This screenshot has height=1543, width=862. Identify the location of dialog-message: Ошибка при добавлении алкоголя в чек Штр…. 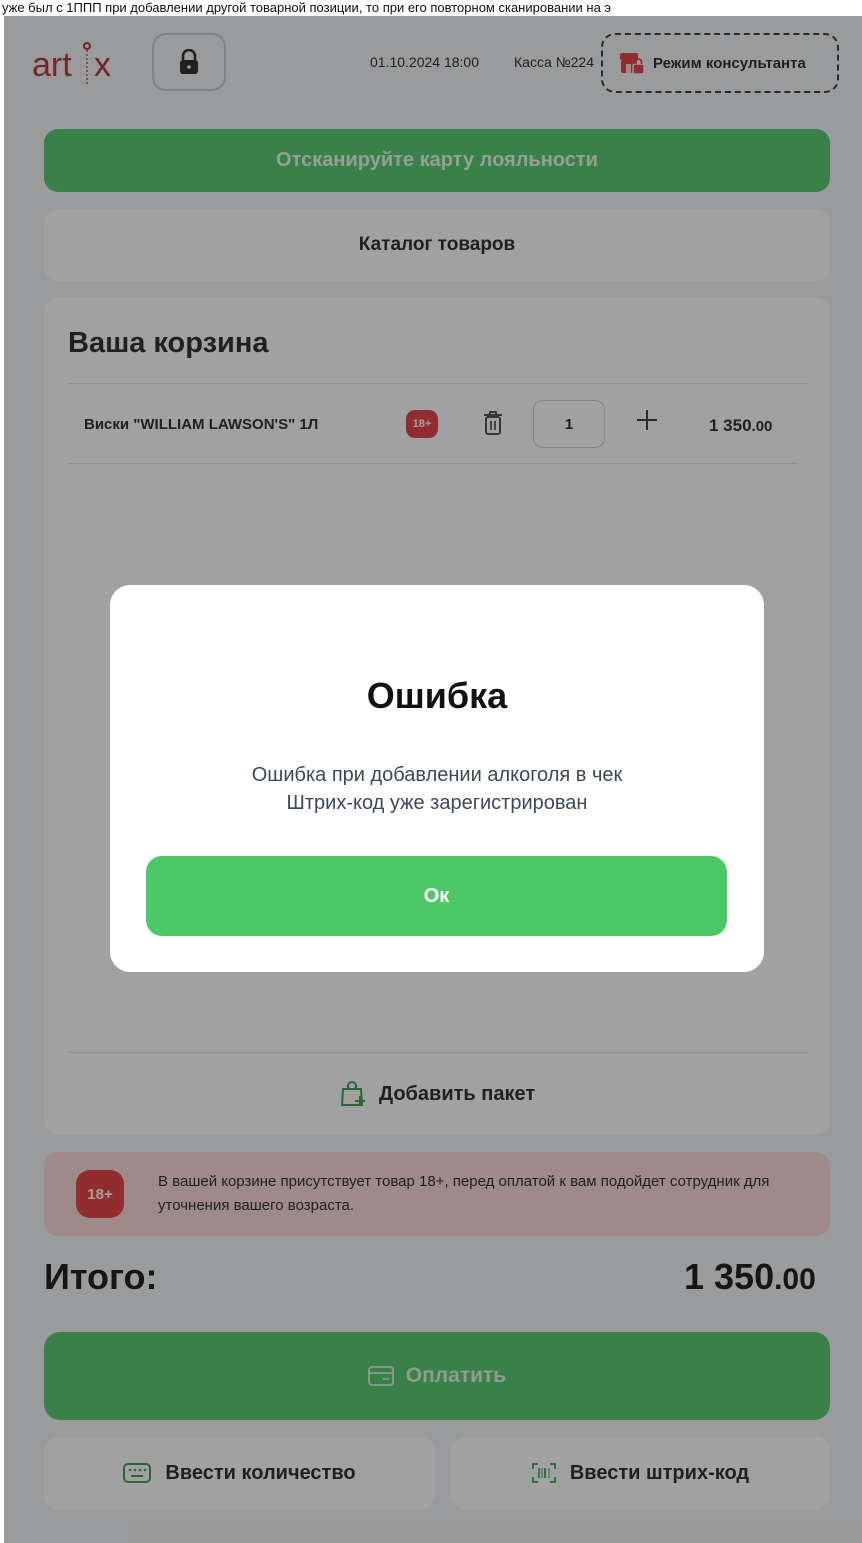
(437, 789).